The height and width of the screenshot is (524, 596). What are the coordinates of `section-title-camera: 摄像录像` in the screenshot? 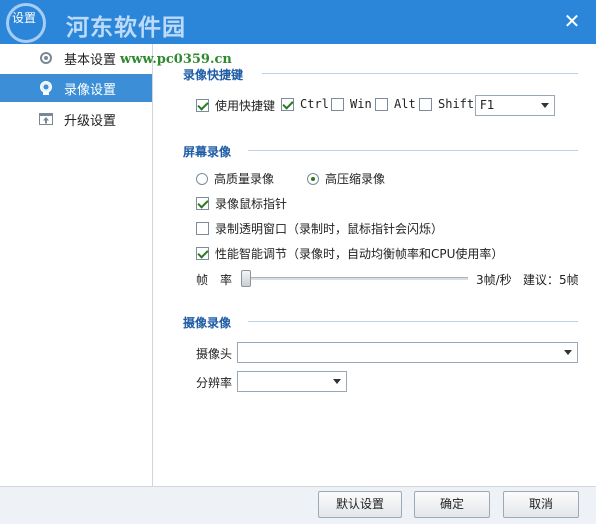 It's located at (207, 323).